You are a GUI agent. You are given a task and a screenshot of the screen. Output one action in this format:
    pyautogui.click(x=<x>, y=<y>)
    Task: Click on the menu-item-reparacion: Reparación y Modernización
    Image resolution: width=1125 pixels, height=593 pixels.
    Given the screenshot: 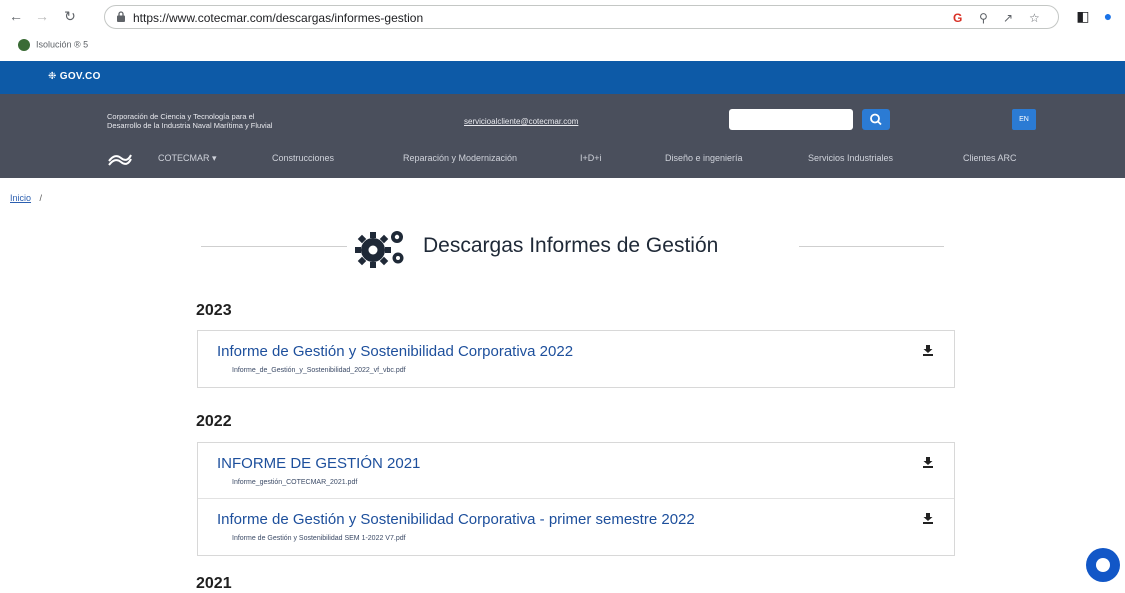 What is the action you would take?
    pyautogui.click(x=460, y=158)
    